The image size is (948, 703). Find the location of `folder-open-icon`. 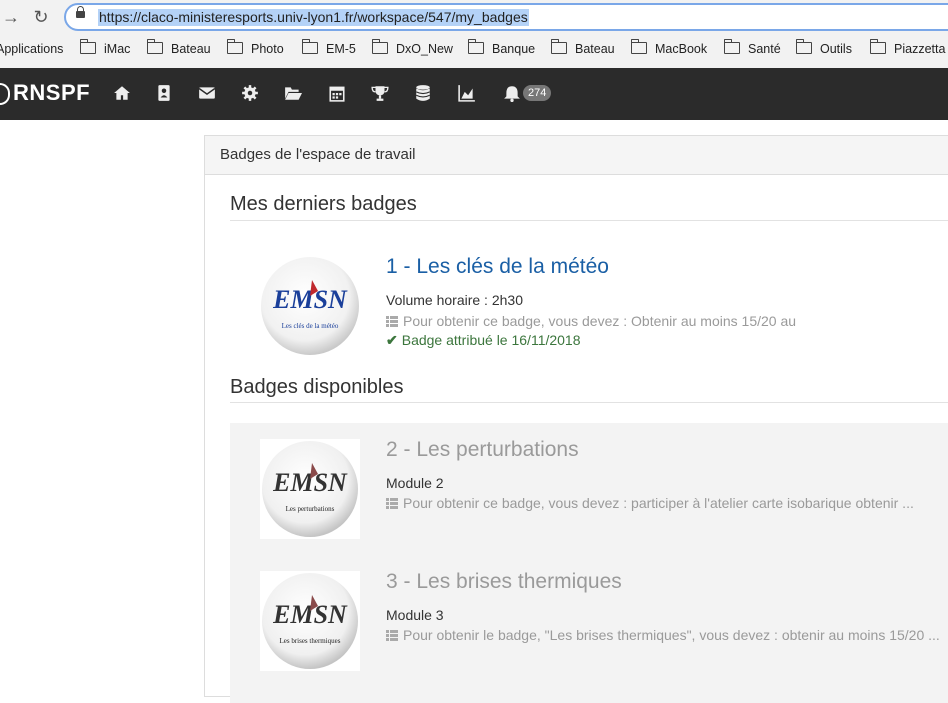

folder-open-icon is located at coordinates (293, 93).